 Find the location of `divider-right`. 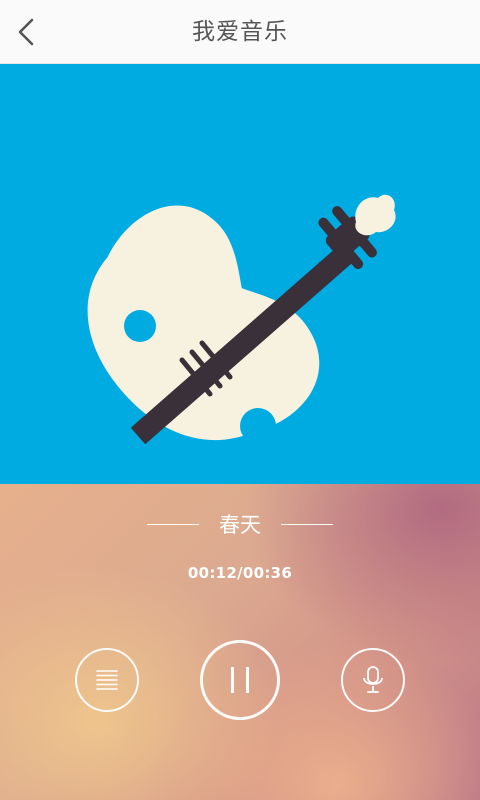

divider-right is located at coordinates (307, 524).